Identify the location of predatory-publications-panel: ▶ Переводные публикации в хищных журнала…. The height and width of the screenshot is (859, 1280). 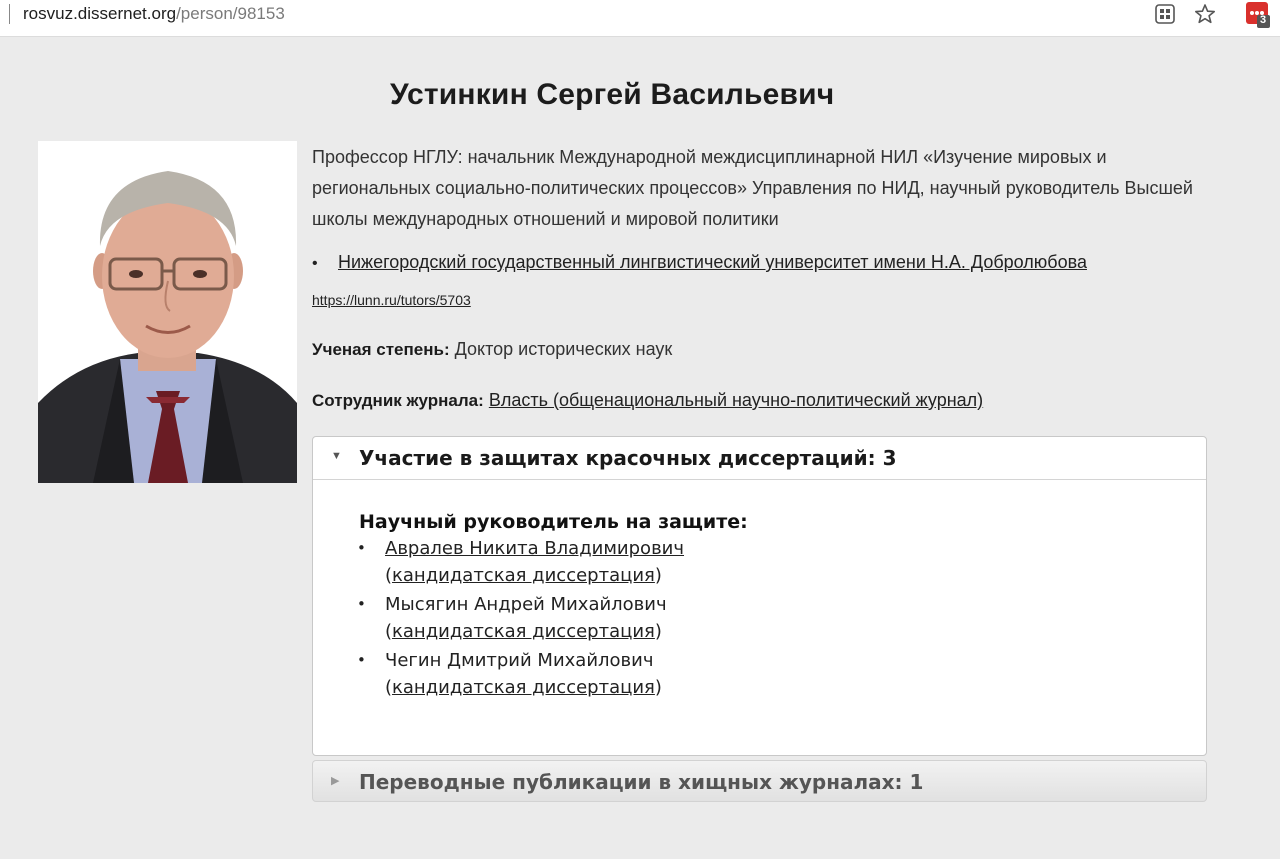
(759, 781).